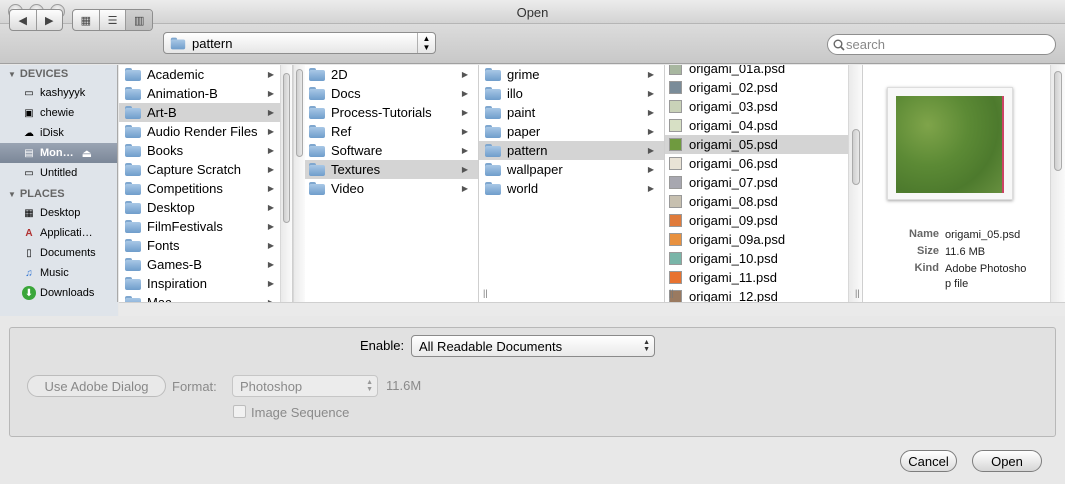 The image size is (1065, 484). What do you see at coordinates (763, 125) in the screenshot?
I see `file-row: origami_04.psd` at bounding box center [763, 125].